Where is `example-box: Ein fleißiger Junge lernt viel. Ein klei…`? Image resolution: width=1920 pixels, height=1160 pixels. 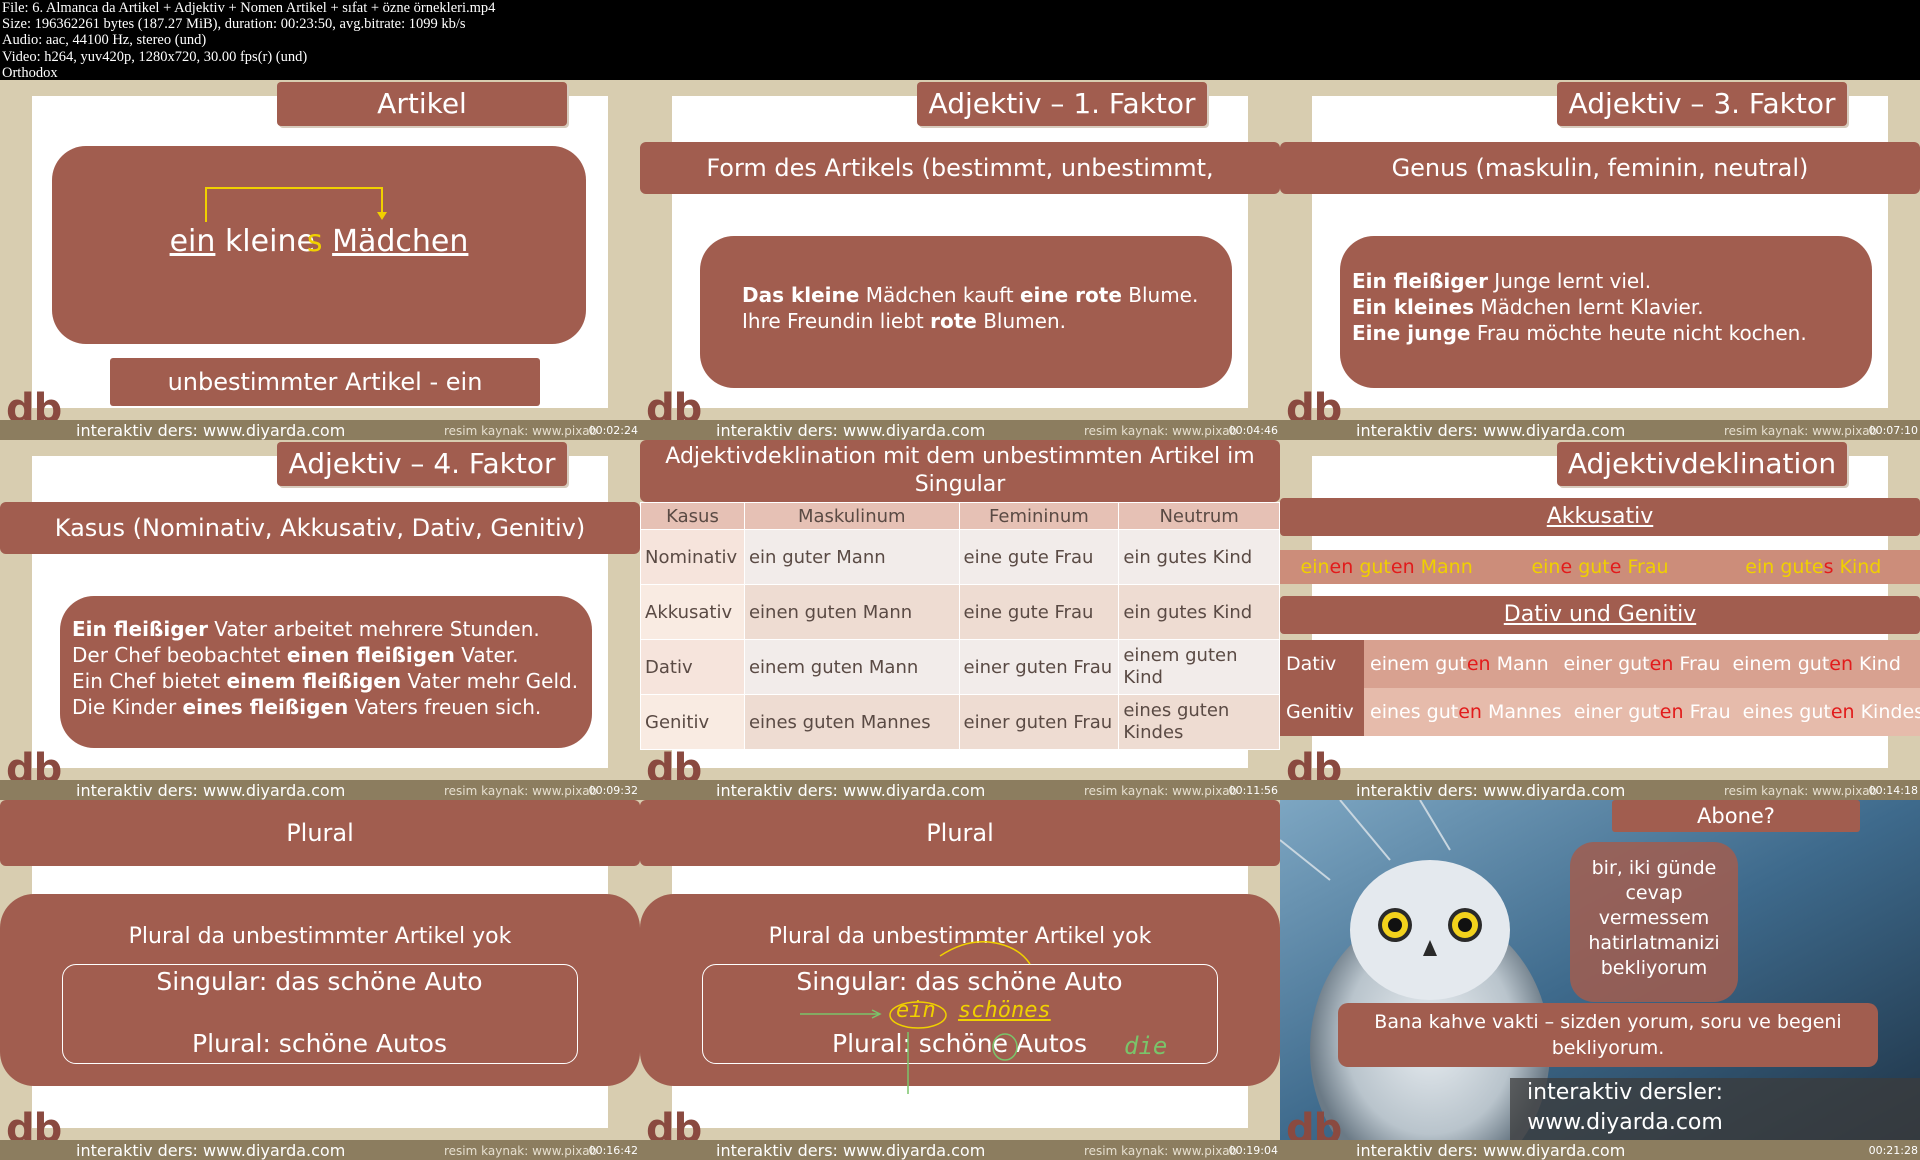 example-box: Ein fleißiger Junge lernt viel. Ein klei… is located at coordinates (1606, 312).